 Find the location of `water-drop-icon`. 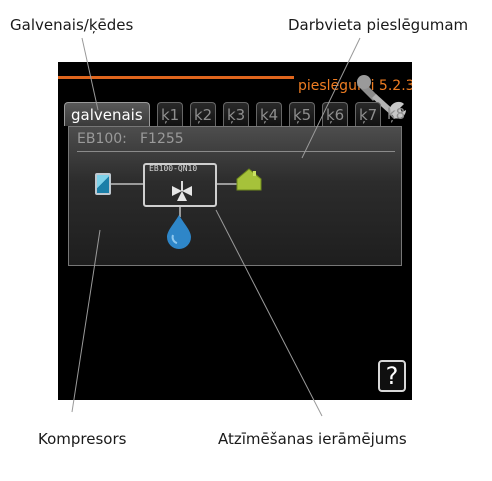

water-drop-icon is located at coordinates (179, 231).